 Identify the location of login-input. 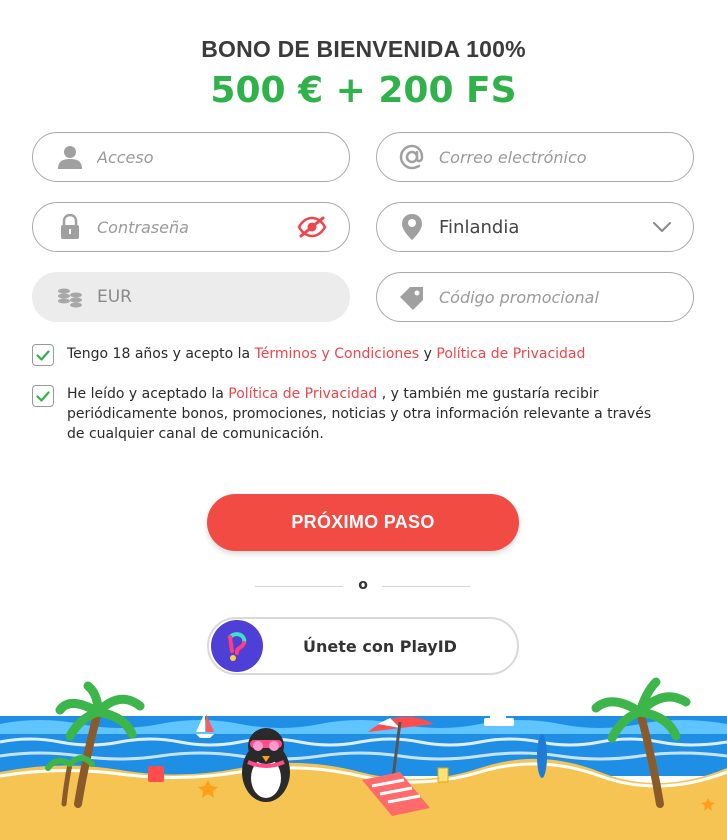
(223, 157).